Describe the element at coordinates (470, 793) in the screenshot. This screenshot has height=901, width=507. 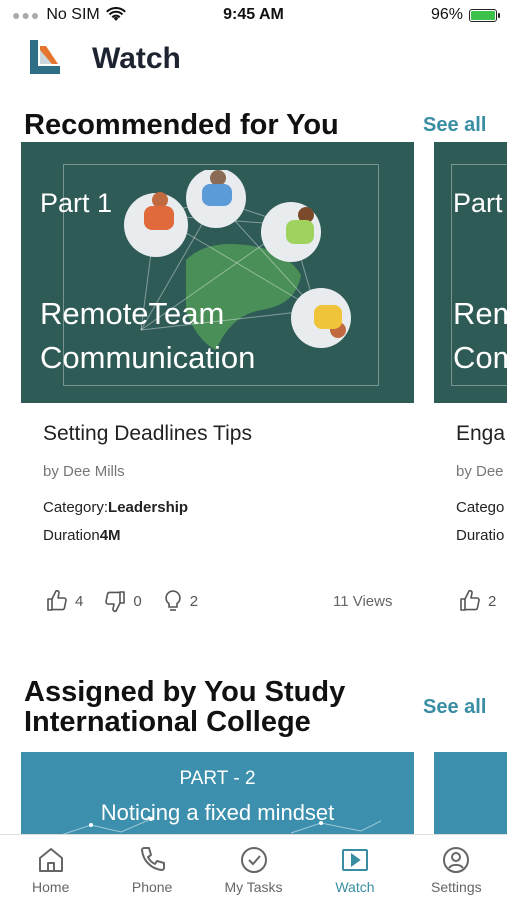
I see `assigned-video-thumbnail-next` at that location.